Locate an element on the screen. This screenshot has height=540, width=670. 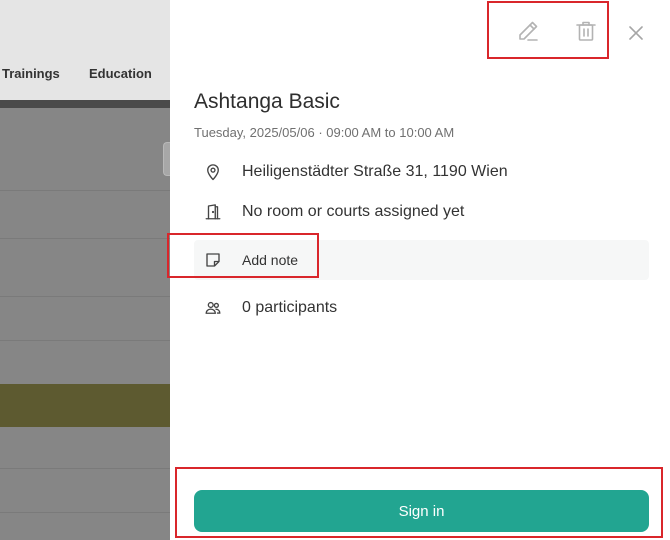
event-location: Heiligenstädter Straße 31, 1190 Wien is located at coordinates (375, 171).